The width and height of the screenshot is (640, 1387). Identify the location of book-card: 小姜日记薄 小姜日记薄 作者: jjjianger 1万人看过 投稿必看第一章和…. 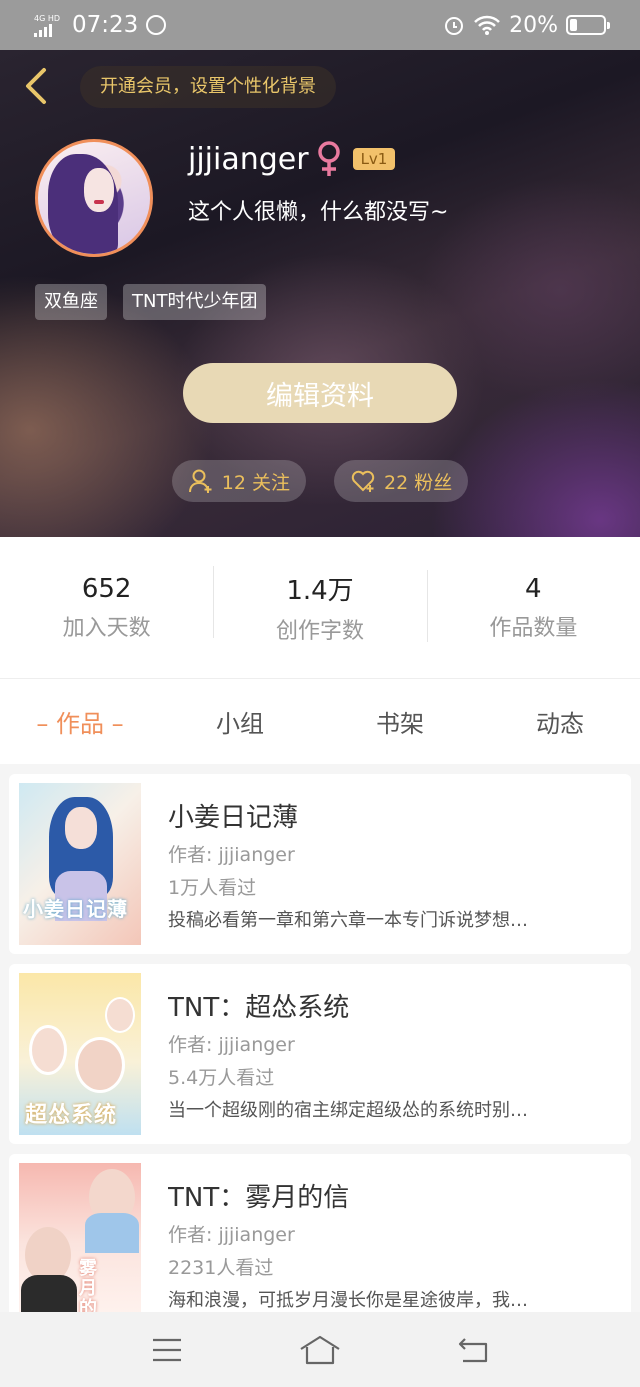
(320, 864).